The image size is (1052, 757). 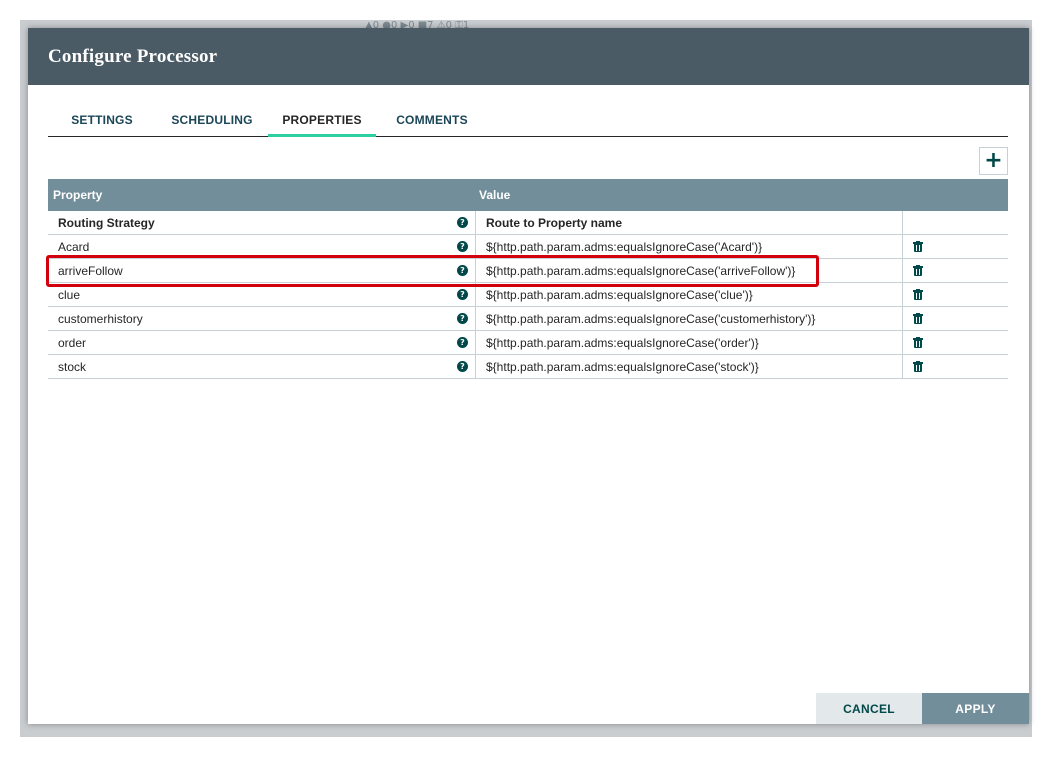 What do you see at coordinates (528, 195) in the screenshot?
I see `table-header: Property Value` at bounding box center [528, 195].